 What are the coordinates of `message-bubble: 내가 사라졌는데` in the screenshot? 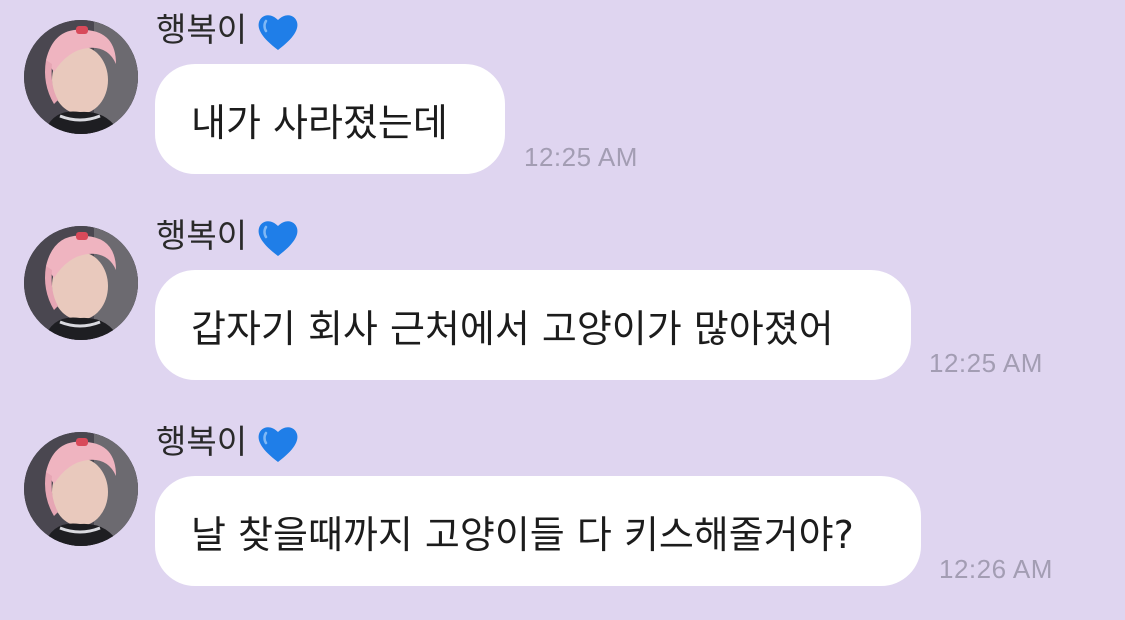 It's located at (330, 119).